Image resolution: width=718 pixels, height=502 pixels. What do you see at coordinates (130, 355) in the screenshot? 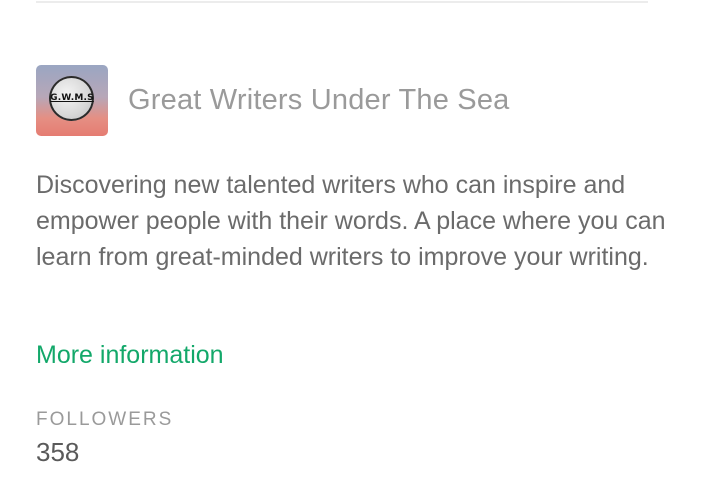
I see `more-information-link: More information` at bounding box center [130, 355].